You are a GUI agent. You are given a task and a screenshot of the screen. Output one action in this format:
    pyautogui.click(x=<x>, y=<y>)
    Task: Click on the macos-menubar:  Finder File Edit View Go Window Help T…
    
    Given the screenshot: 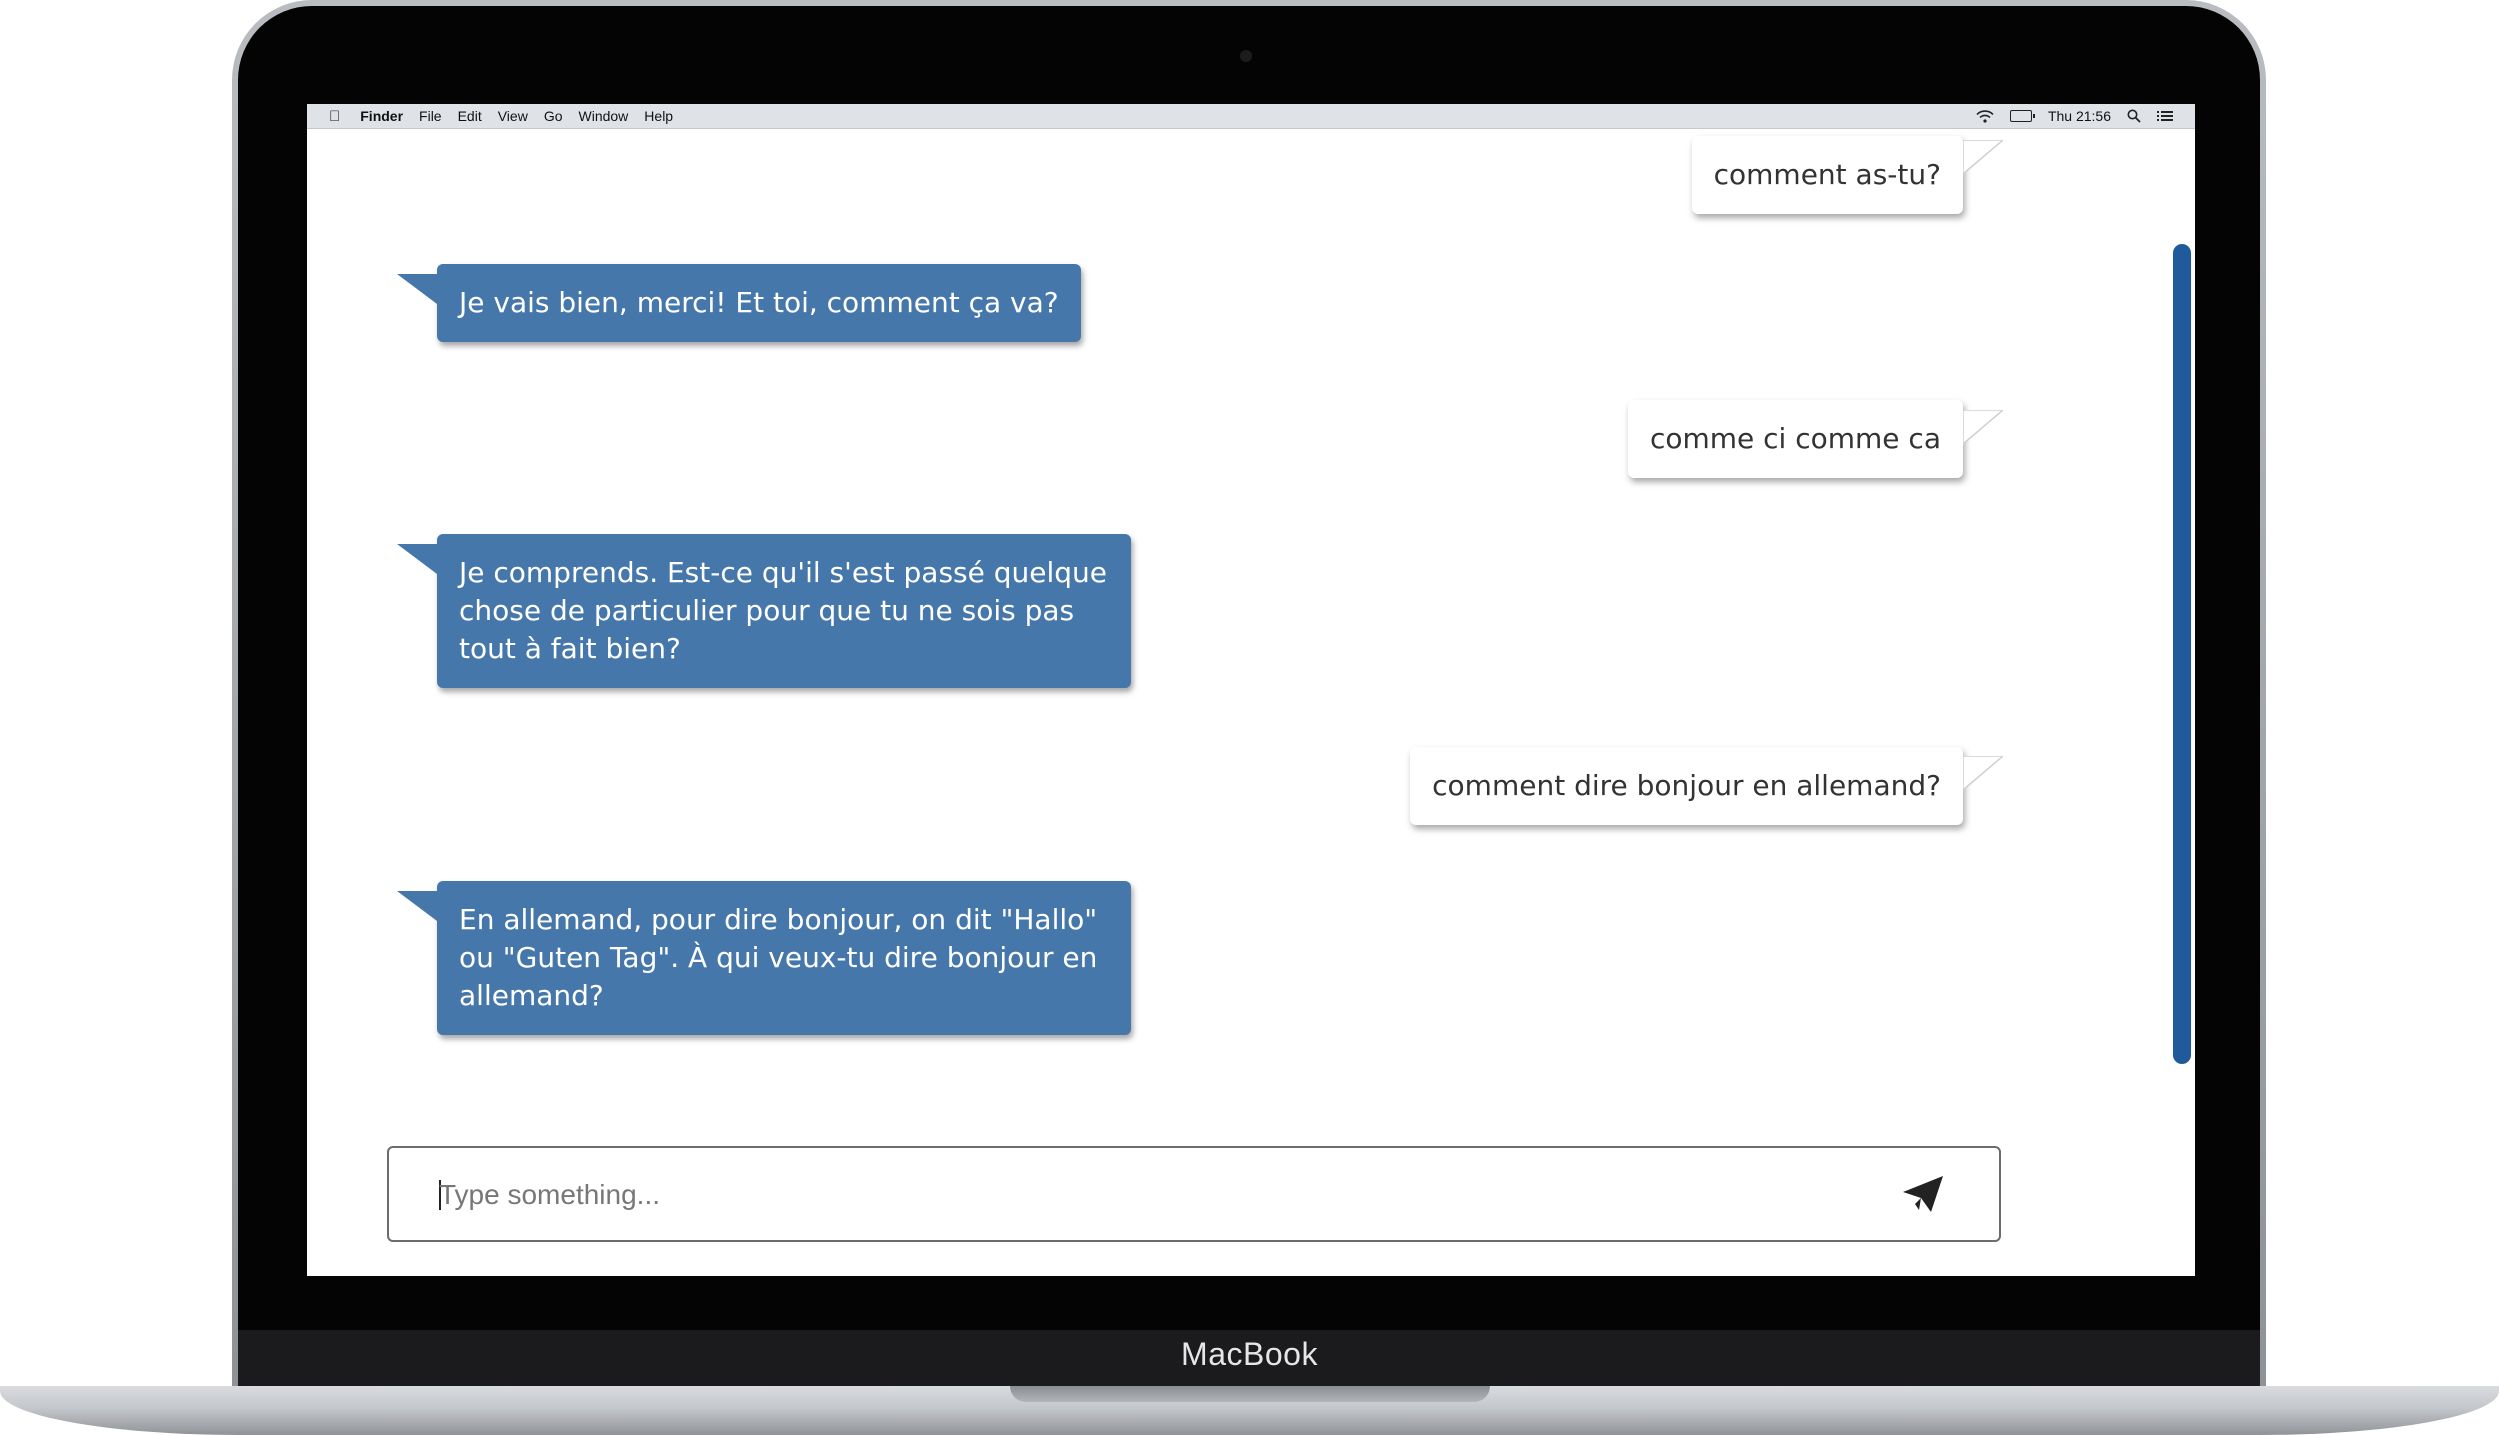 What is the action you would take?
    pyautogui.click(x=1251, y=116)
    